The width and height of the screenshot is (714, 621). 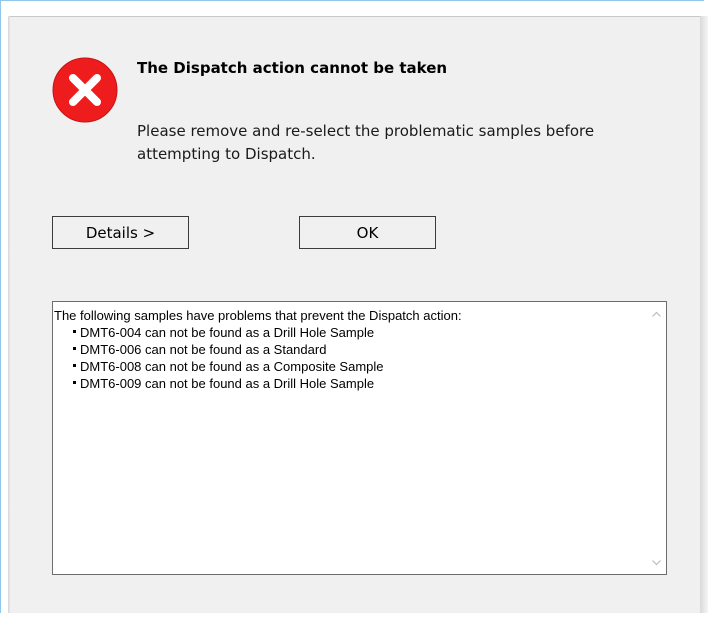 What do you see at coordinates (656, 562) in the screenshot?
I see `scroll-down-icon` at bounding box center [656, 562].